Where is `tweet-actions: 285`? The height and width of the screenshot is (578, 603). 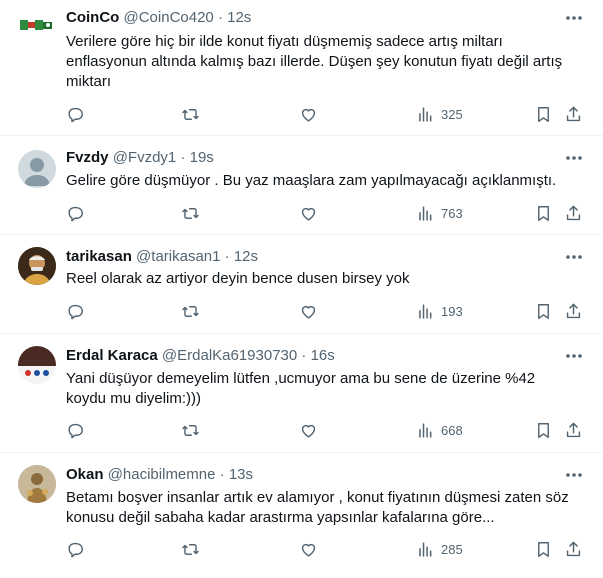
tweet-actions: 285 is located at coordinates (326, 549).